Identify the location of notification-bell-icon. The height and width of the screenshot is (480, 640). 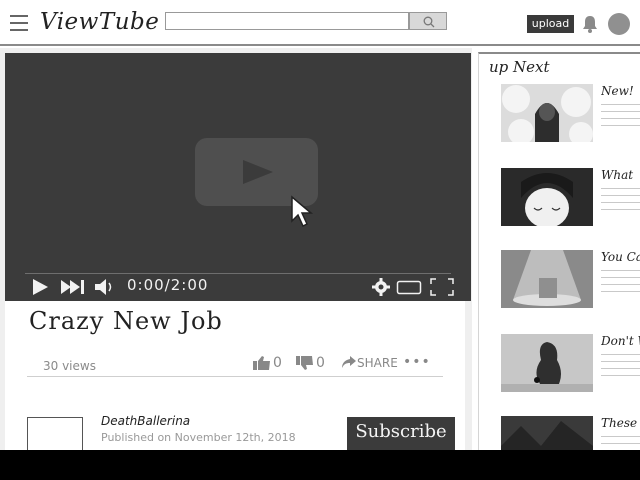
(590, 24).